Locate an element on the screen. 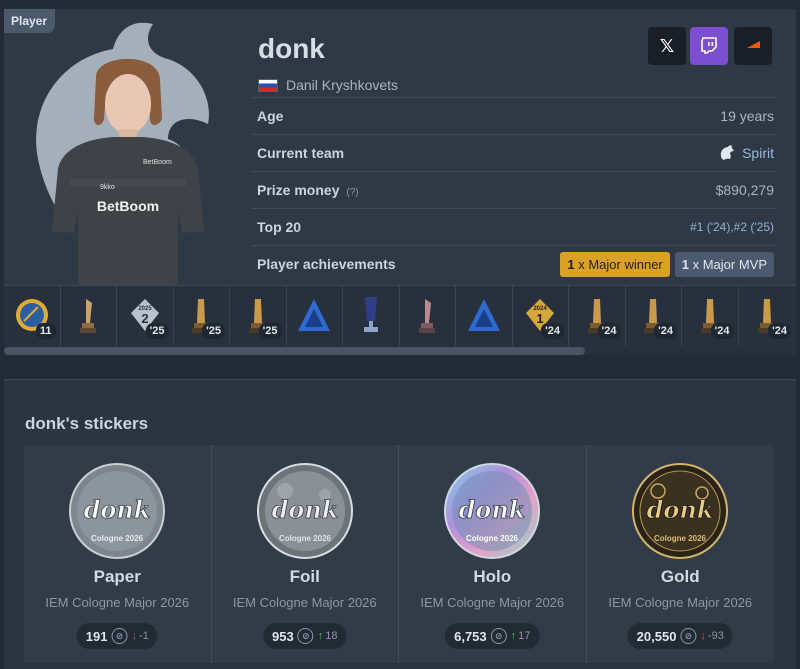 The image size is (800, 669). info-row-prize: Prize money (?) $890,279 is located at coordinates (514, 189).